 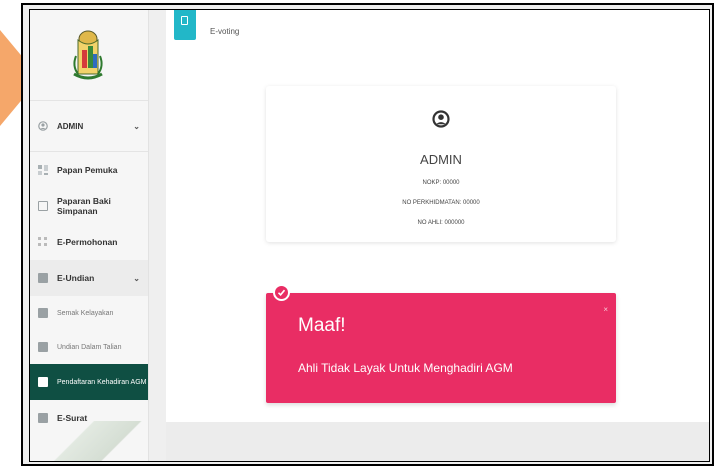 I want to click on profile-name: ADMIN, so click(x=441, y=159).